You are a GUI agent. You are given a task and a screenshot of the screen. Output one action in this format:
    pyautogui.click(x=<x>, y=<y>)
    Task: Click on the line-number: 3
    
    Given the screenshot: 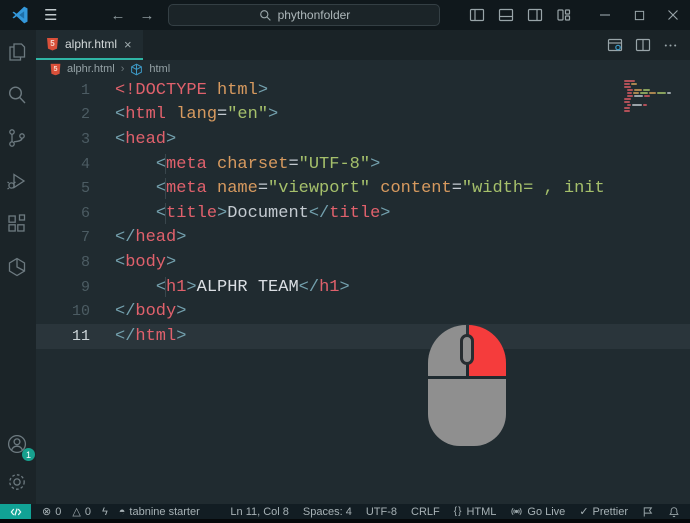 What is the action you would take?
    pyautogui.click(x=85, y=139)
    